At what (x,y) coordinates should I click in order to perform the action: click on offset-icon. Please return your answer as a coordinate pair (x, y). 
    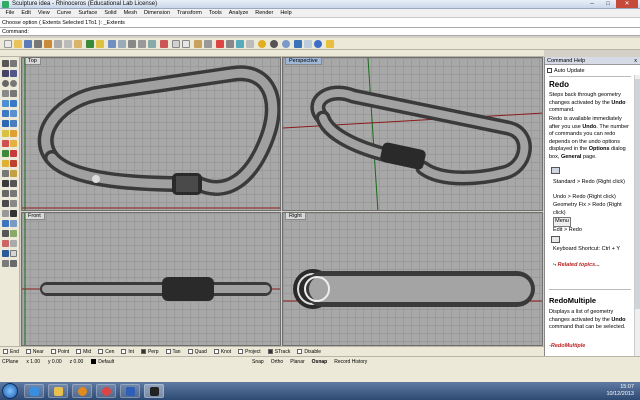
    Looking at the image, I should click on (13, 213).